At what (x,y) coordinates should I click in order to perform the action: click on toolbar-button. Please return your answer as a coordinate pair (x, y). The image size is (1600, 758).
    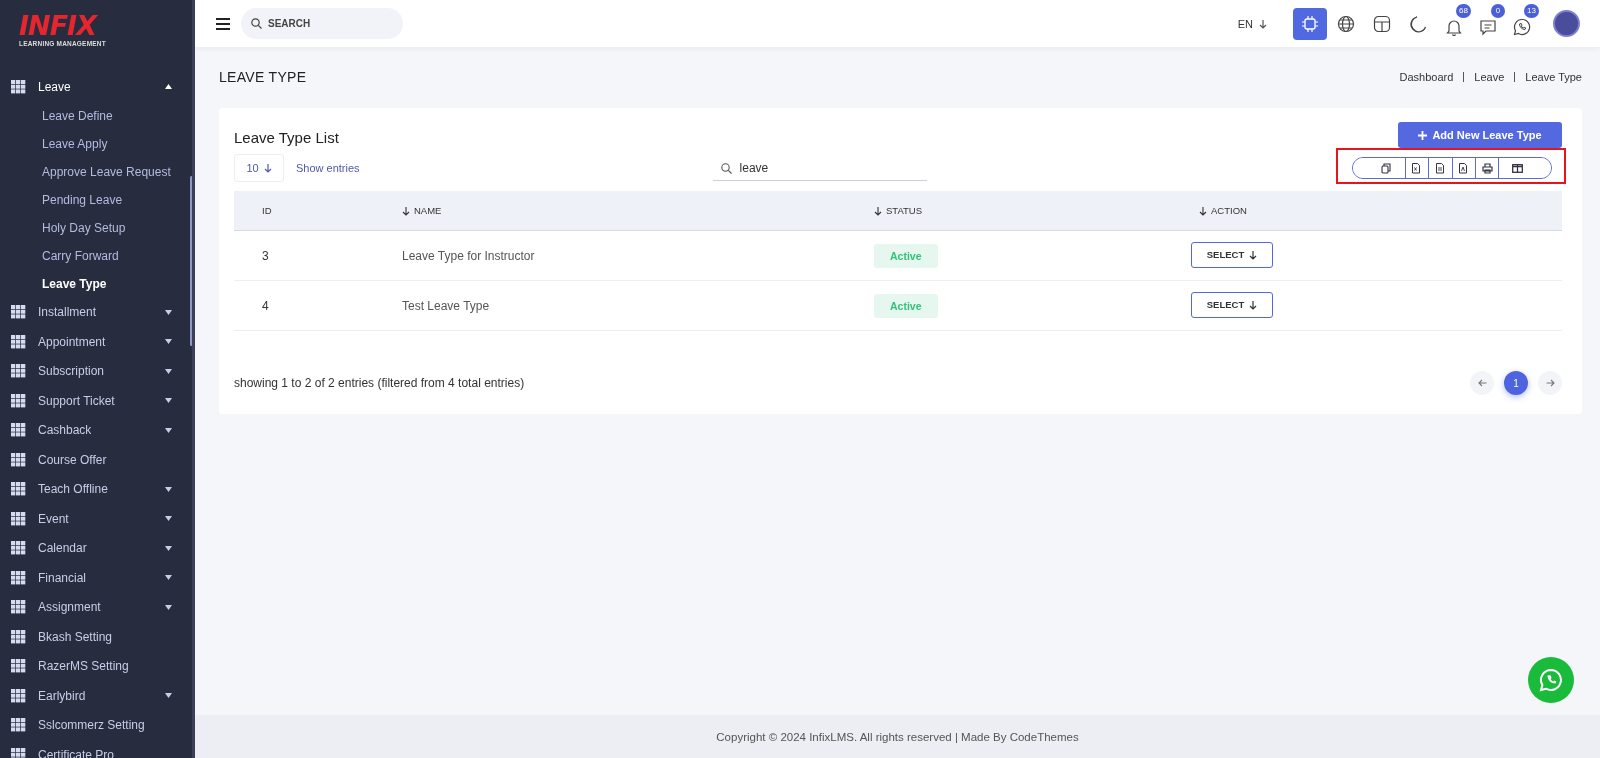
    Looking at the image, I should click on (1310, 23).